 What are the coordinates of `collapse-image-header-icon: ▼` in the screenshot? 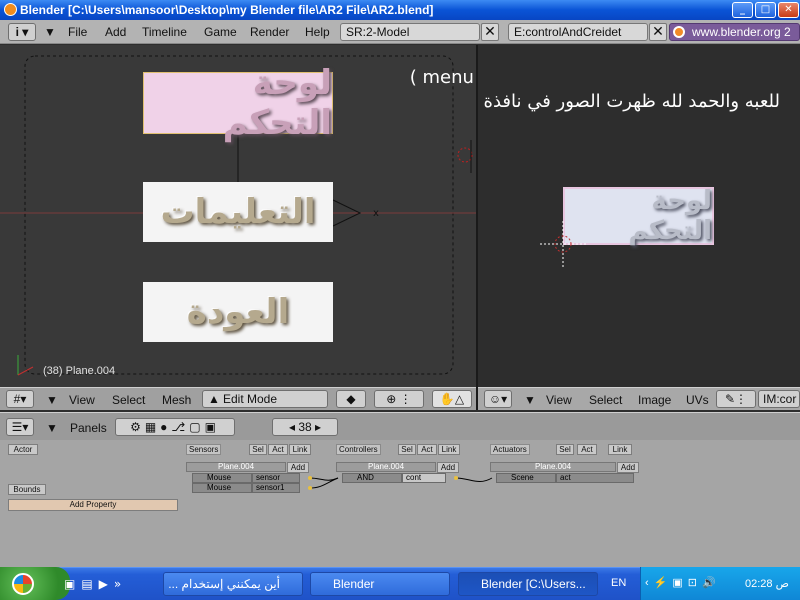 It's located at (530, 400).